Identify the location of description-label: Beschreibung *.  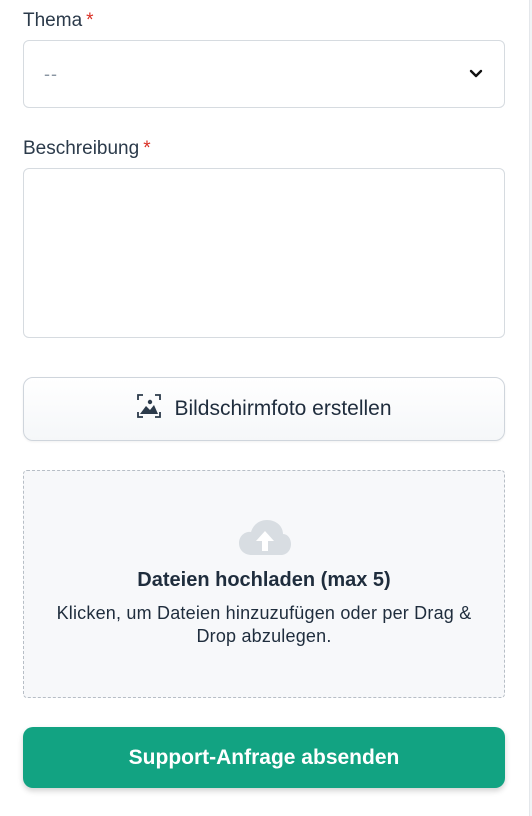
(87, 149).